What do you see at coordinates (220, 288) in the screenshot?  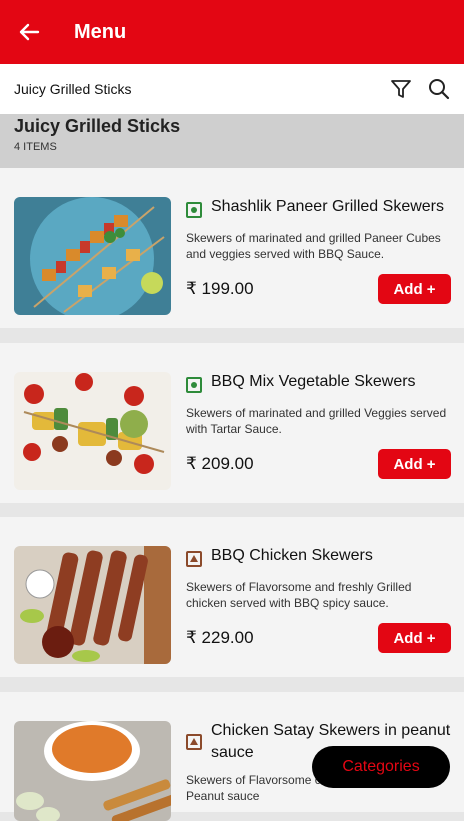 I see `item-price: ₹ 199.00` at bounding box center [220, 288].